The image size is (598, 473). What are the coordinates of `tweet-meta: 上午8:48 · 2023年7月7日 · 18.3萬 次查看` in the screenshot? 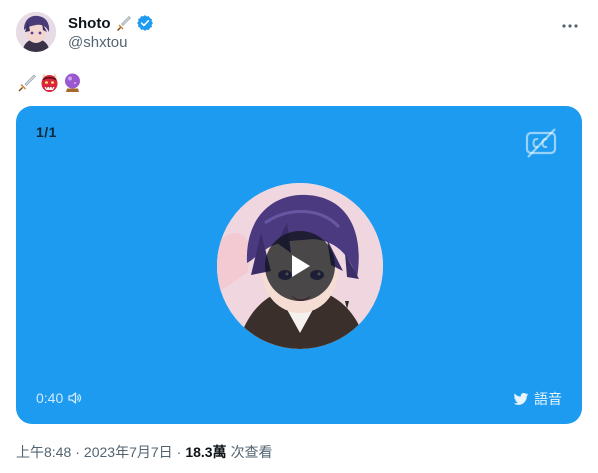 It's located at (144, 452).